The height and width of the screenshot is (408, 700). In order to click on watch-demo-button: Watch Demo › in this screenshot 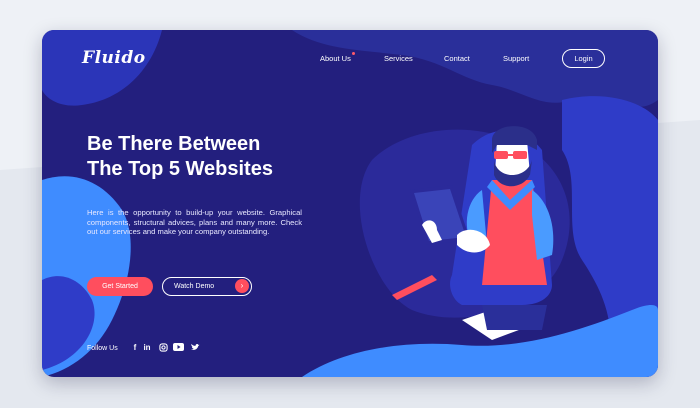, I will do `click(207, 286)`.